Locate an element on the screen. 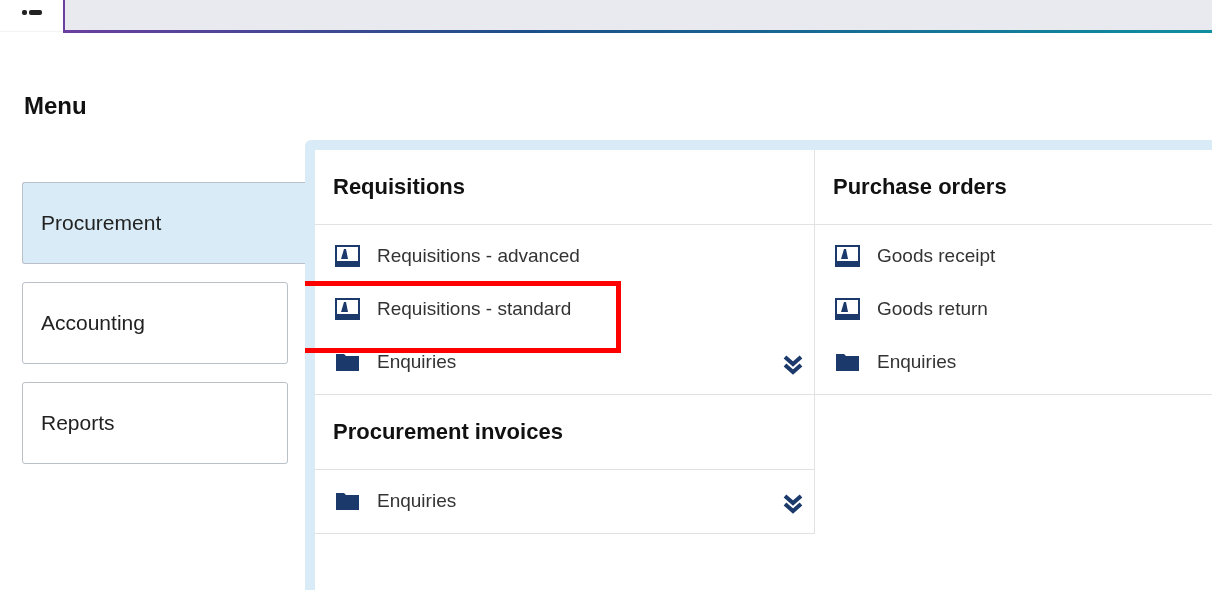 The image size is (1212, 590). menu-item: Requisitions - standard is located at coordinates (564, 308).